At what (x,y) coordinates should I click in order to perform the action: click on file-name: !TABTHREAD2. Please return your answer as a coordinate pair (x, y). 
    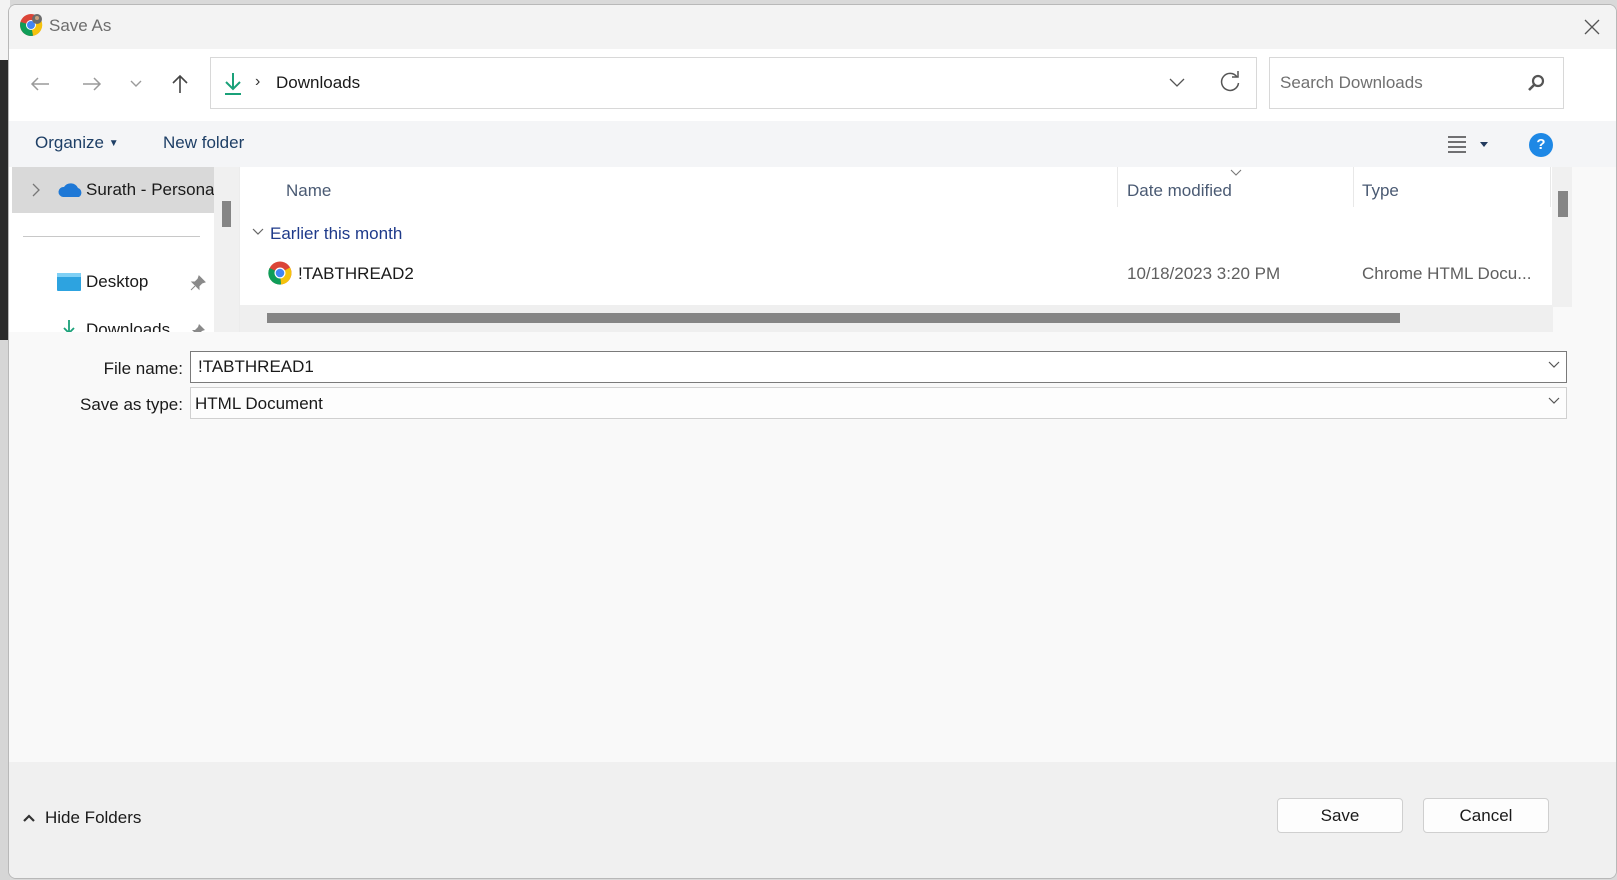
    Looking at the image, I should click on (356, 273).